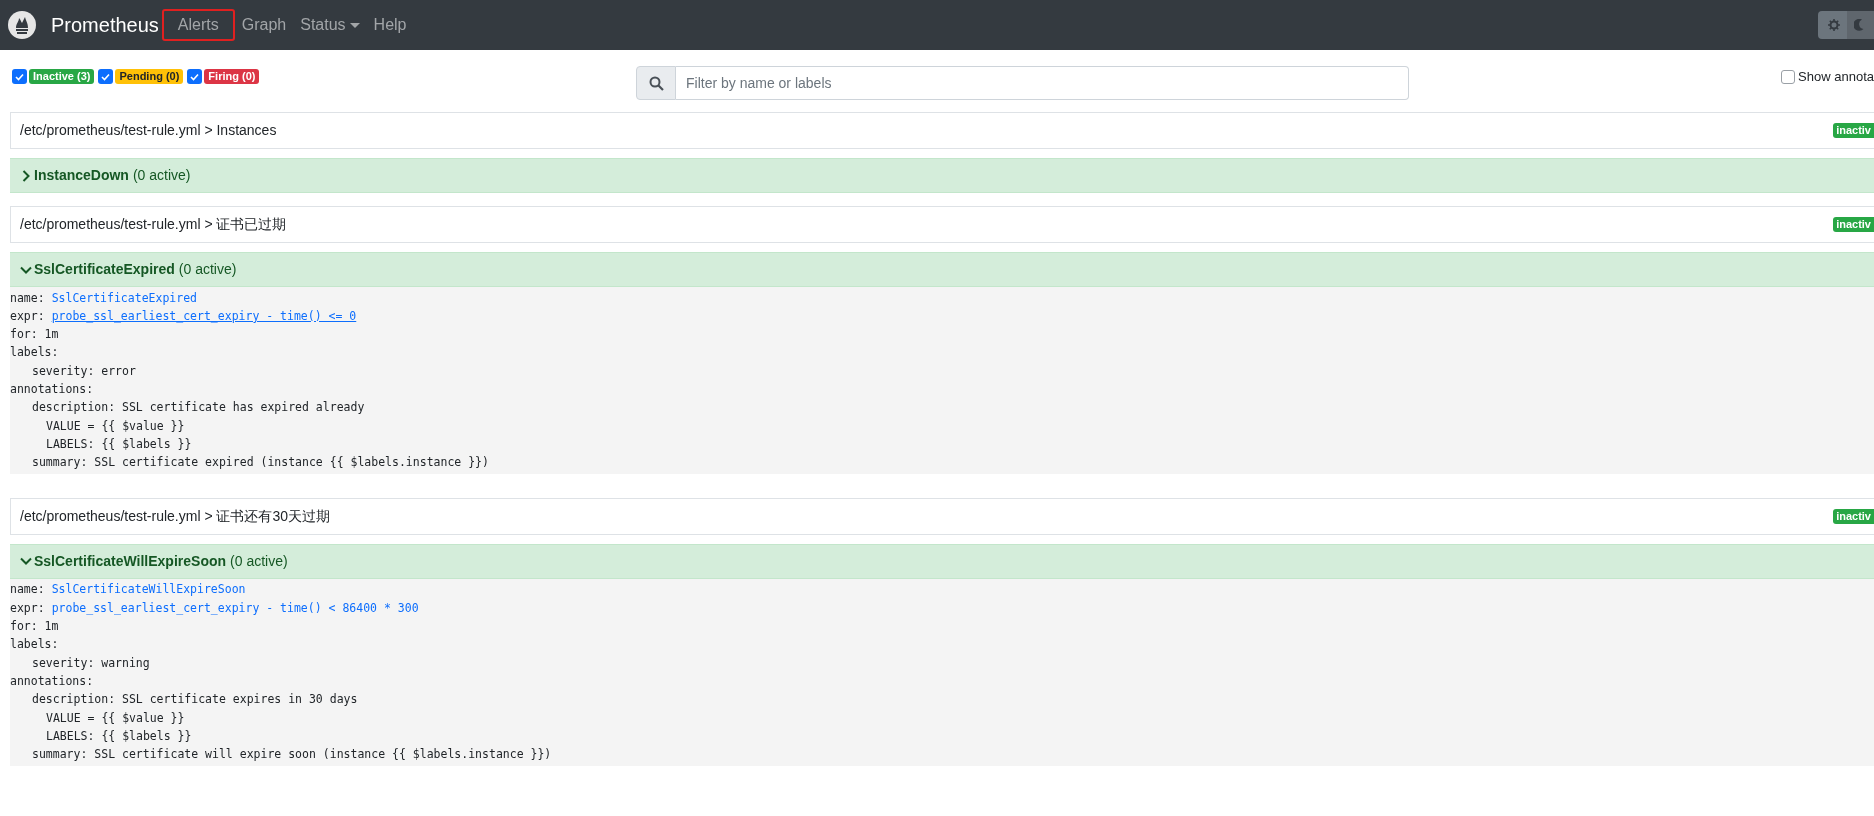 This screenshot has width=1874, height=816. Describe the element at coordinates (149, 76) in the screenshot. I see `filter-badge: Pending (0)` at that location.